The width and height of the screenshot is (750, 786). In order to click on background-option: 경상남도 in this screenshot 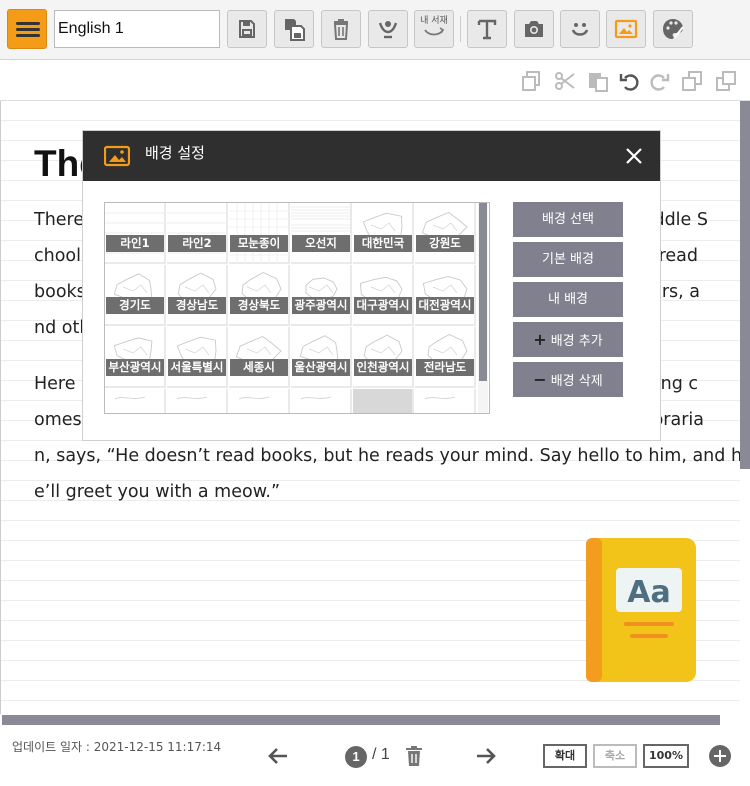, I will do `click(197, 295)`.